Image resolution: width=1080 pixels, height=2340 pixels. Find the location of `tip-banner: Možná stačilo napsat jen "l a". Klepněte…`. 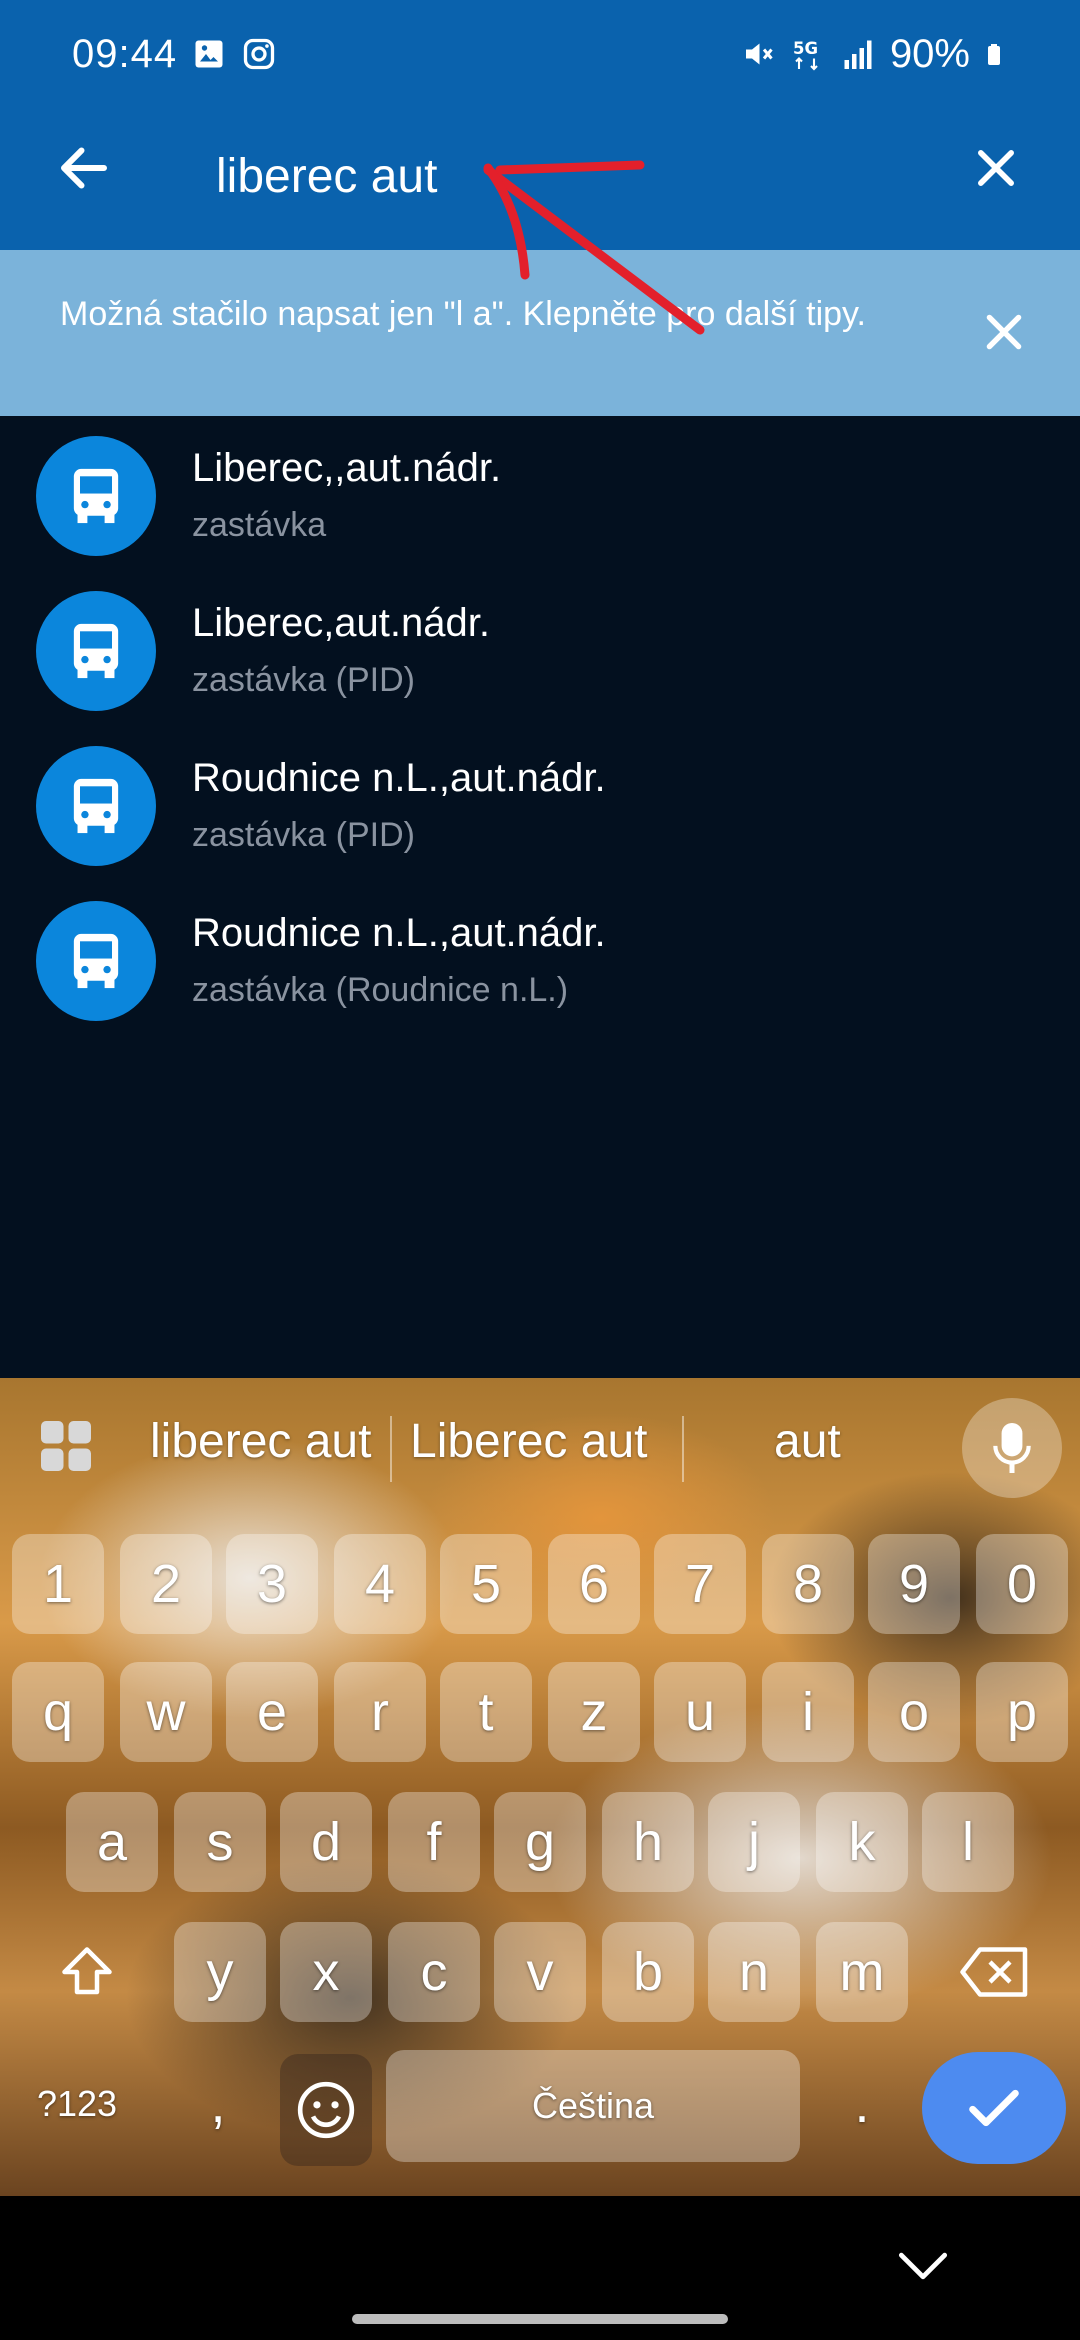

tip-banner: Možná stačilo napsat jen "l a". Klepněte… is located at coordinates (540, 333).